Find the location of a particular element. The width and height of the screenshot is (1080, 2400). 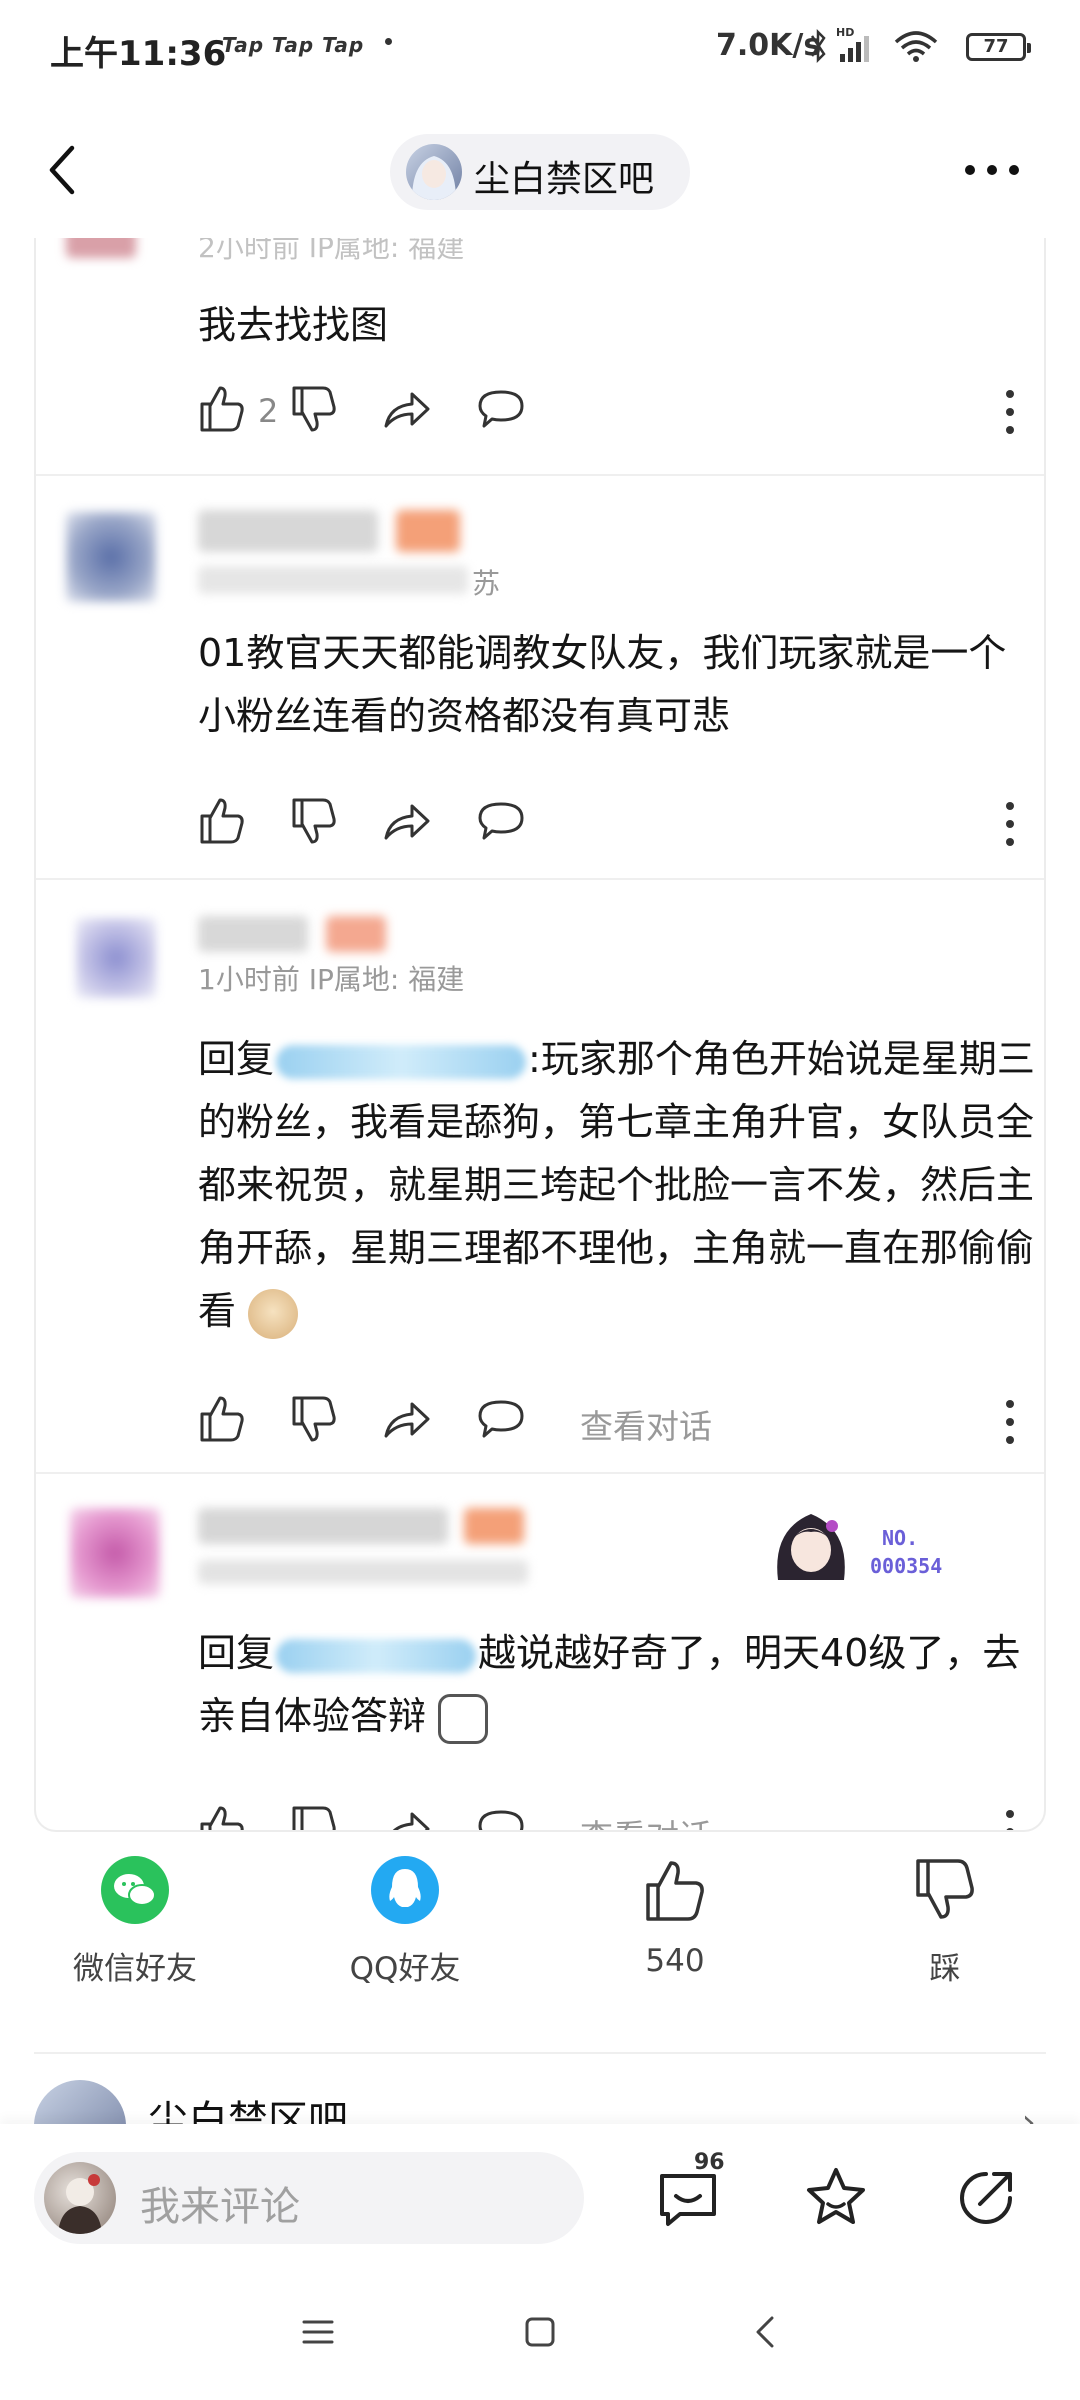

reply-prefix: 回复 is located at coordinates (236, 1653).